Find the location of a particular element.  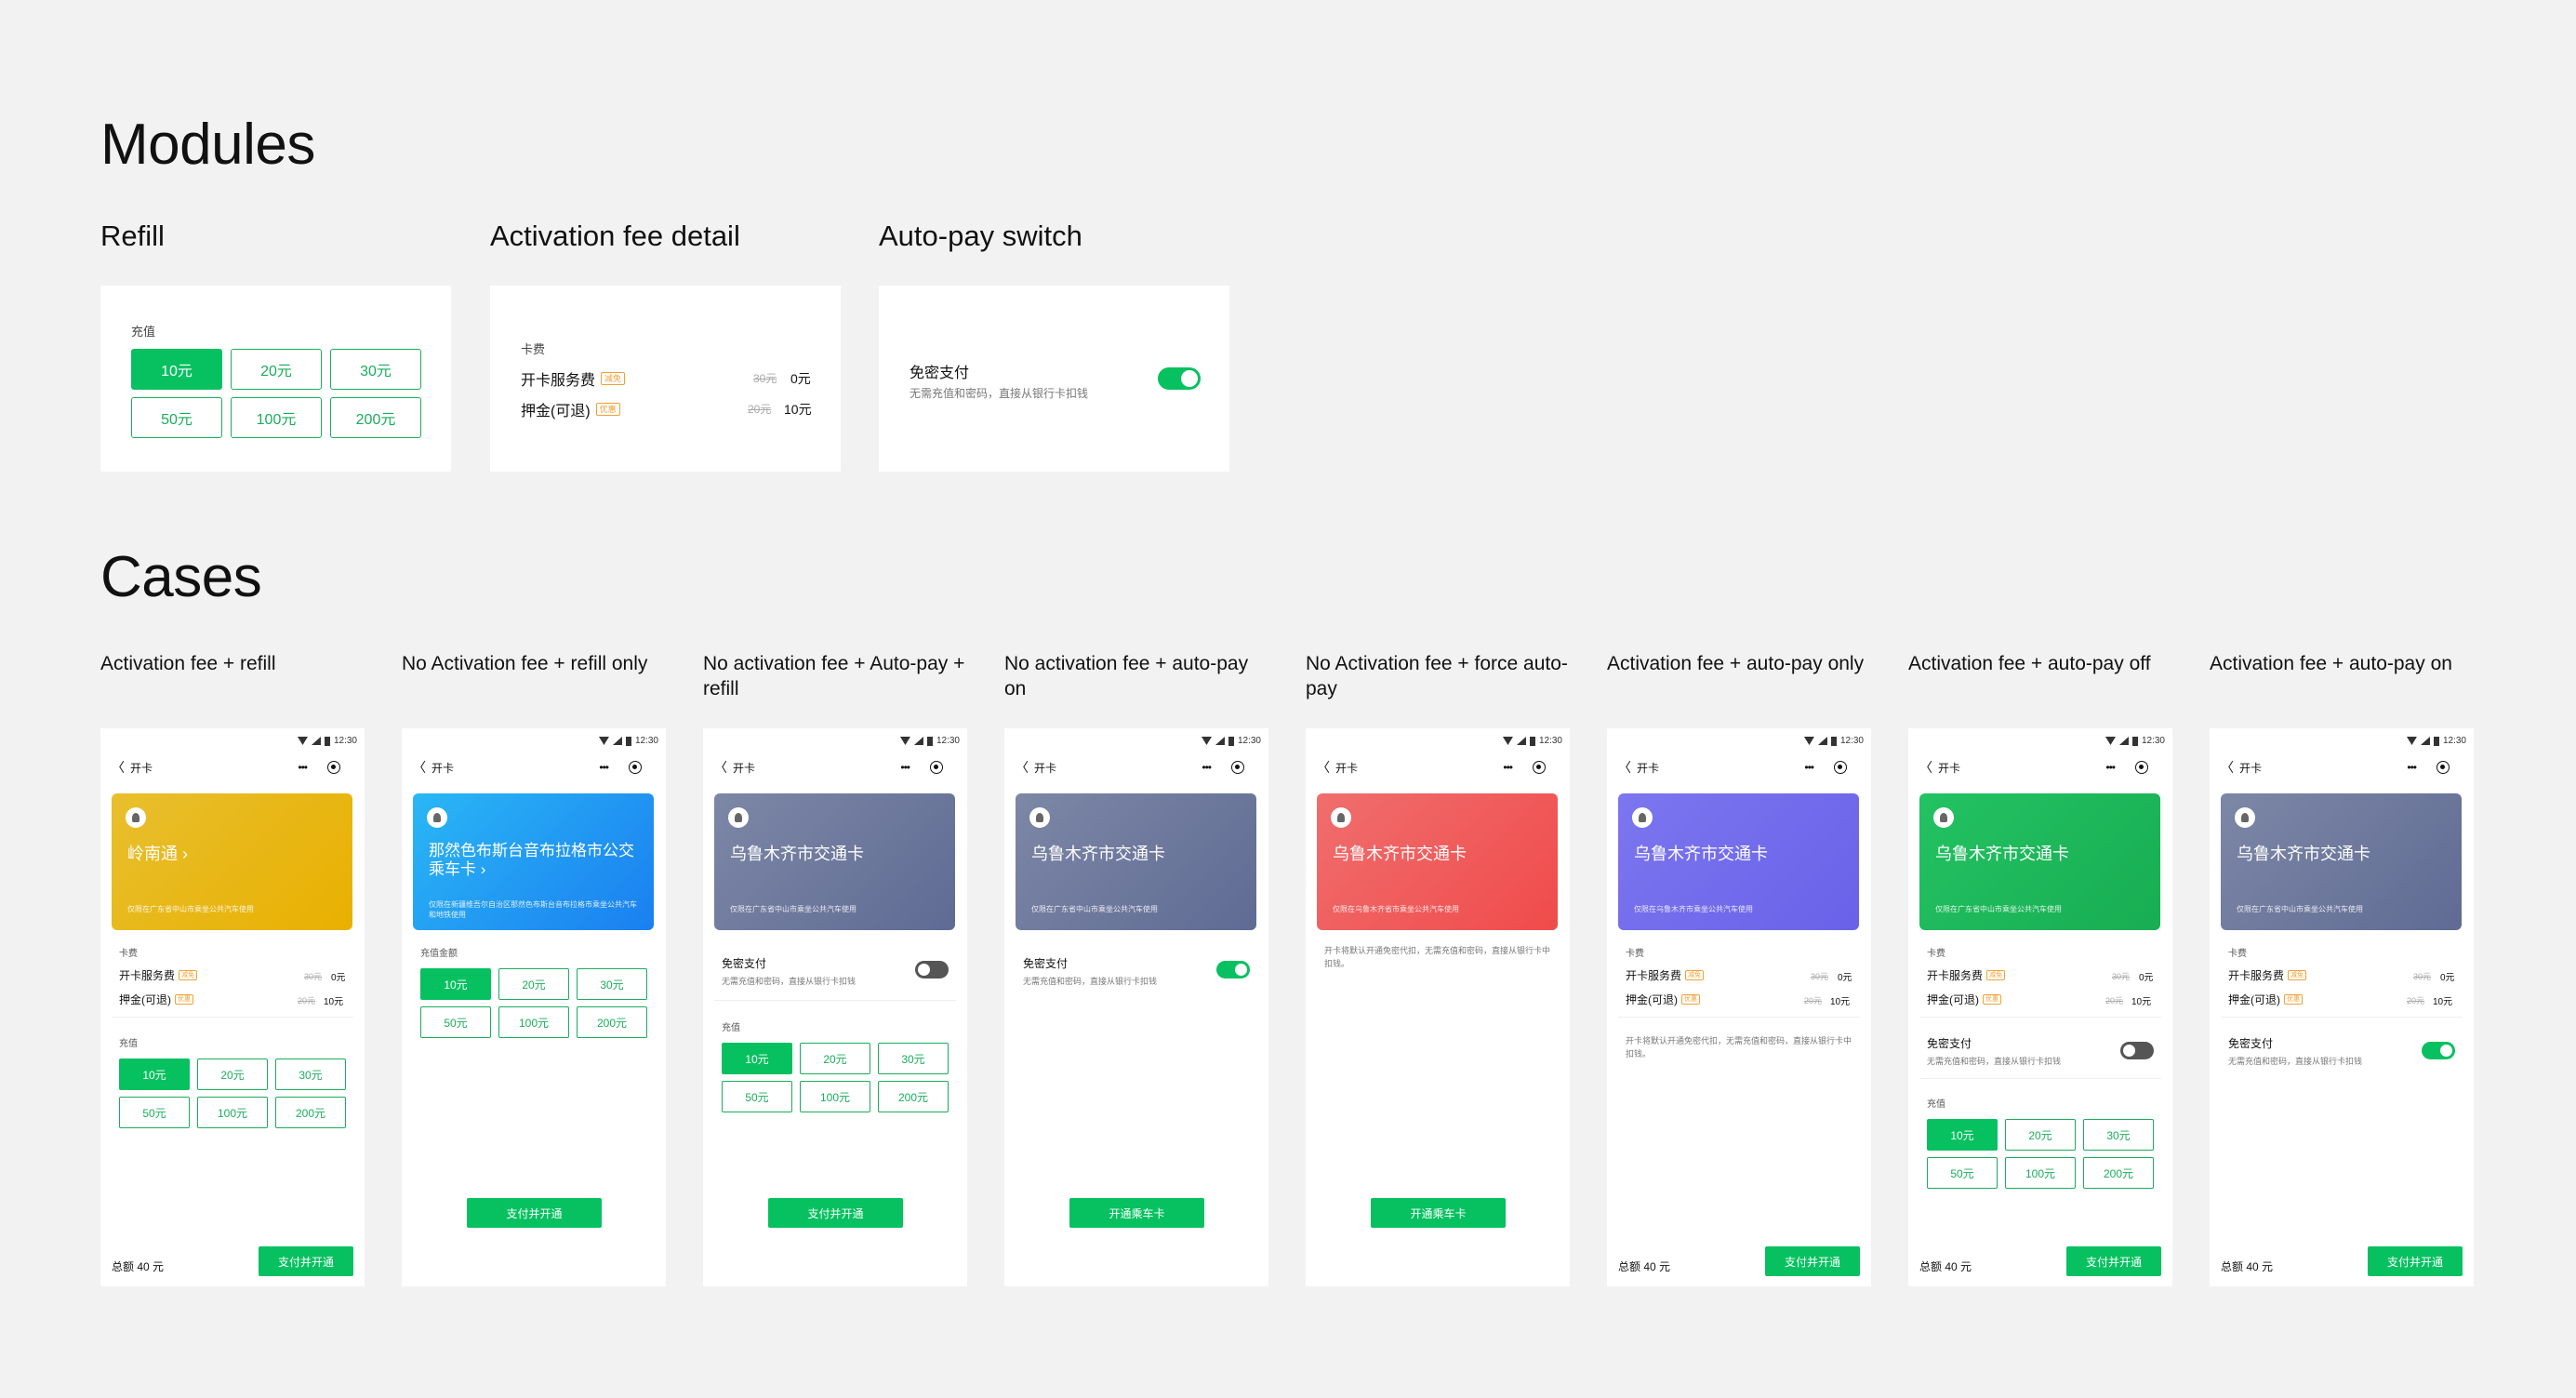

fee-label: 卡费 is located at coordinates (1936, 954).